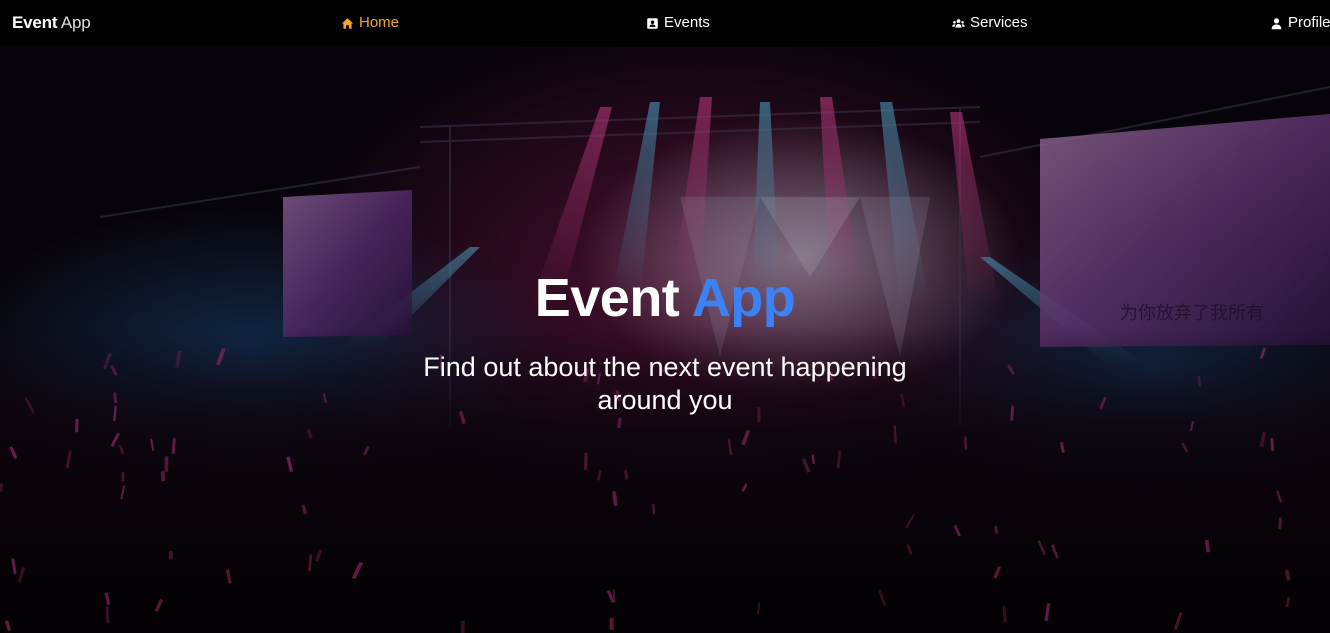  I want to click on hero-title: Event App, so click(665, 298).